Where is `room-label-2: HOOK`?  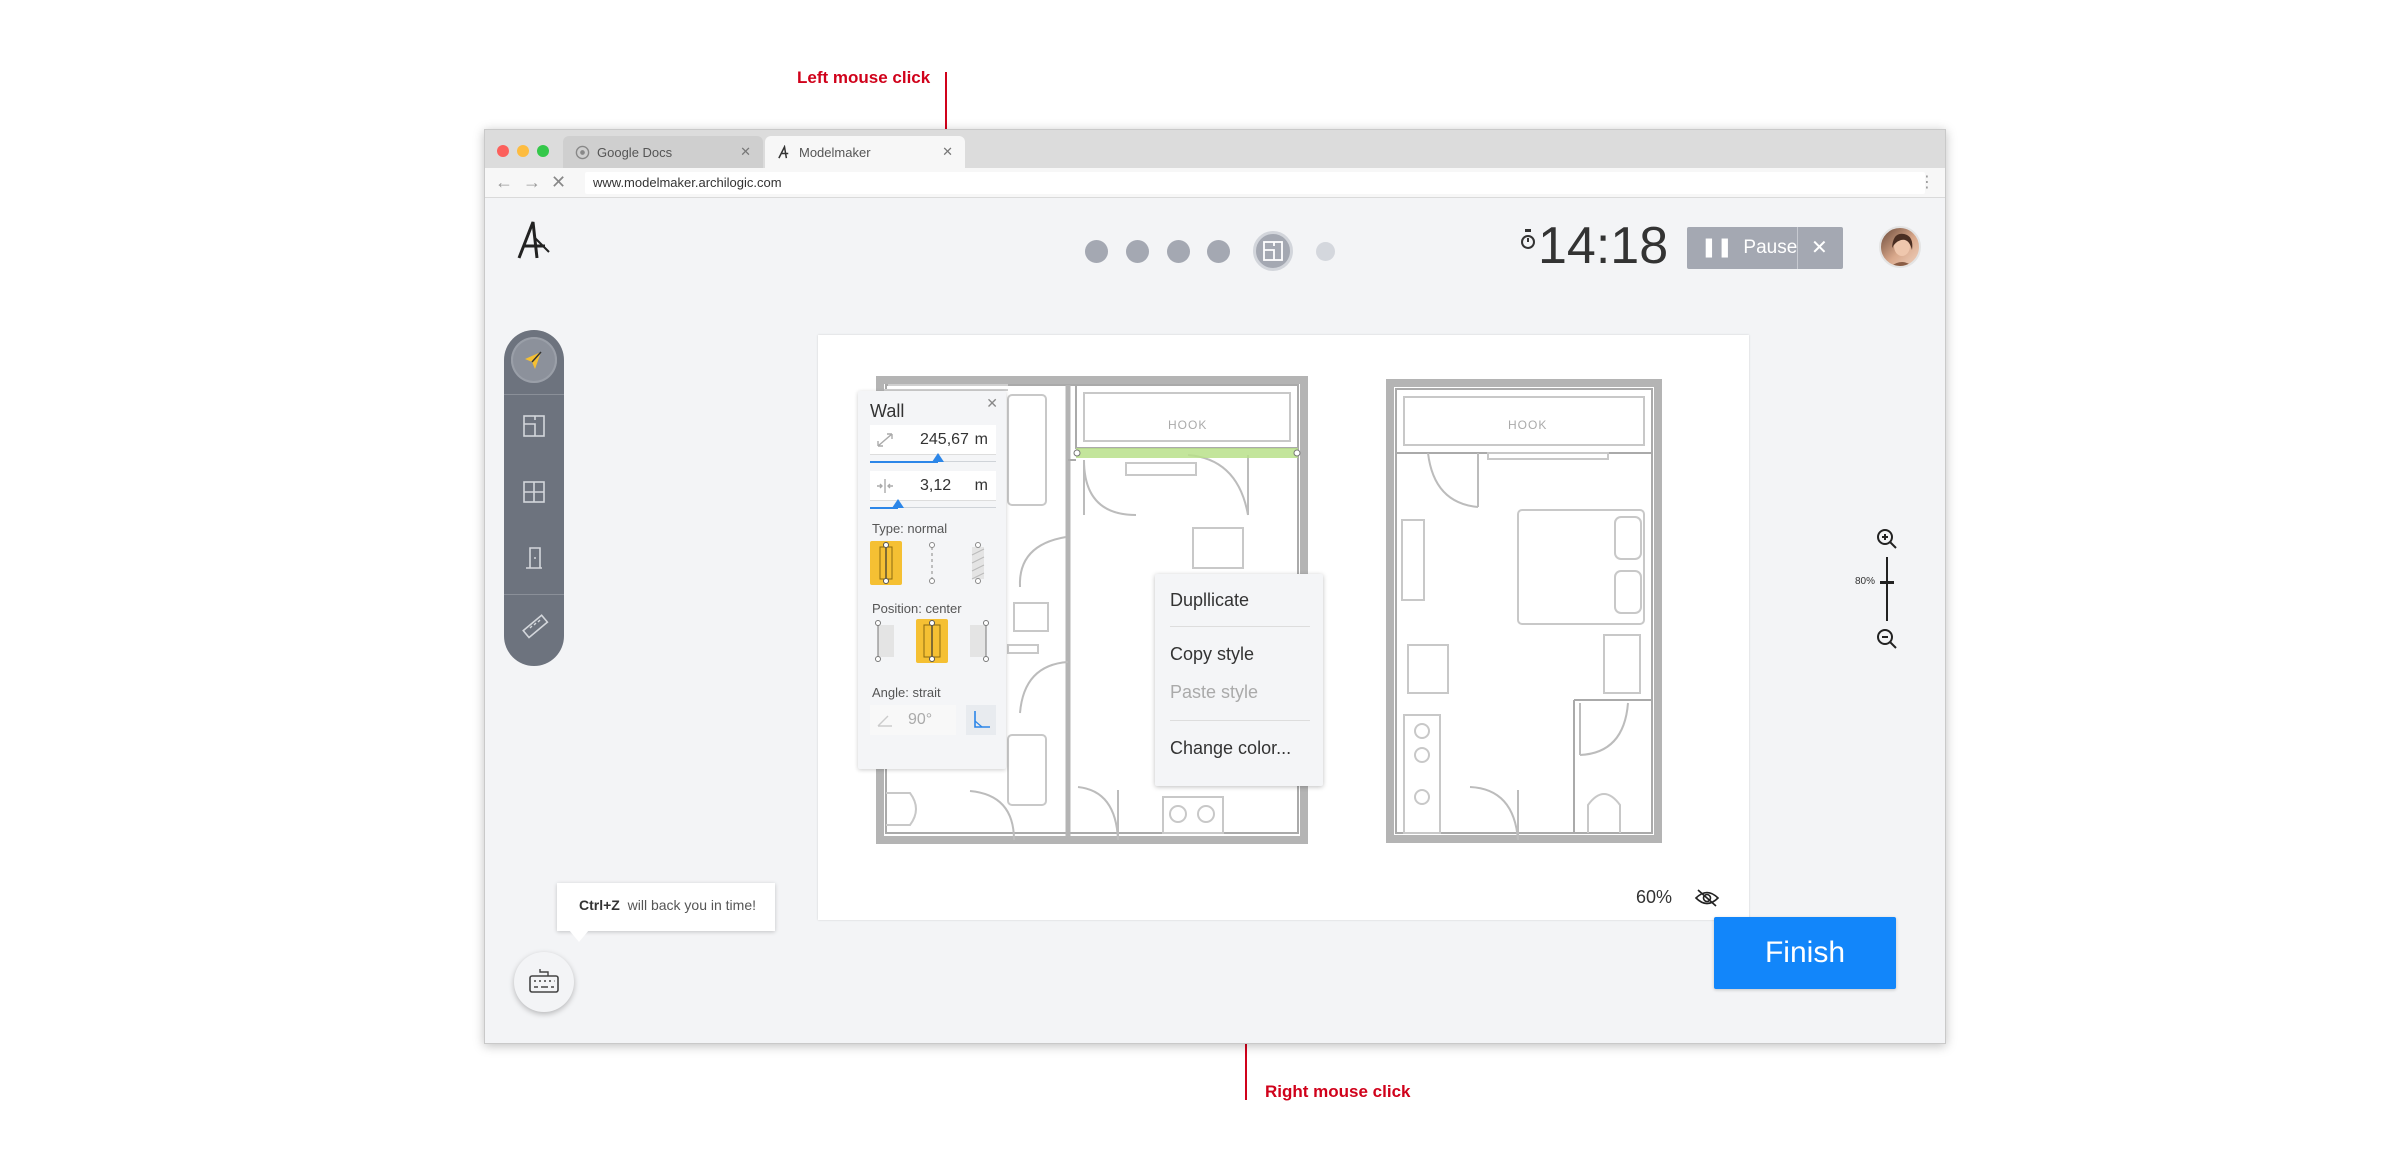
room-label-2: HOOK is located at coordinates (1527, 425).